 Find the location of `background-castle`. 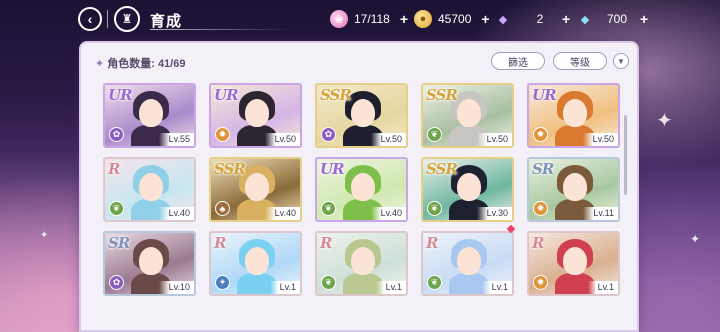

background-castle is located at coordinates (40, 241).